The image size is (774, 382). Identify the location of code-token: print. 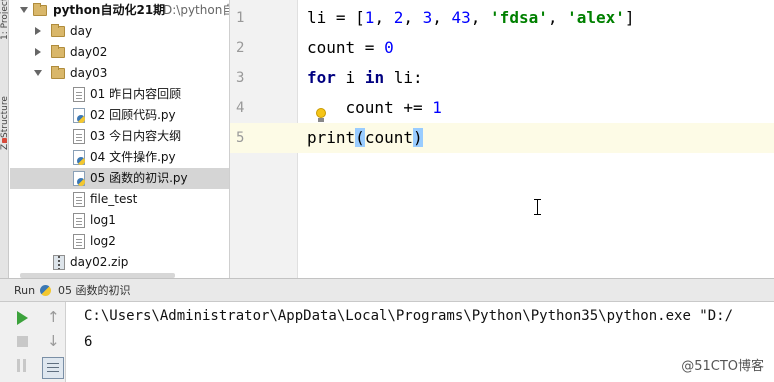
(331, 137).